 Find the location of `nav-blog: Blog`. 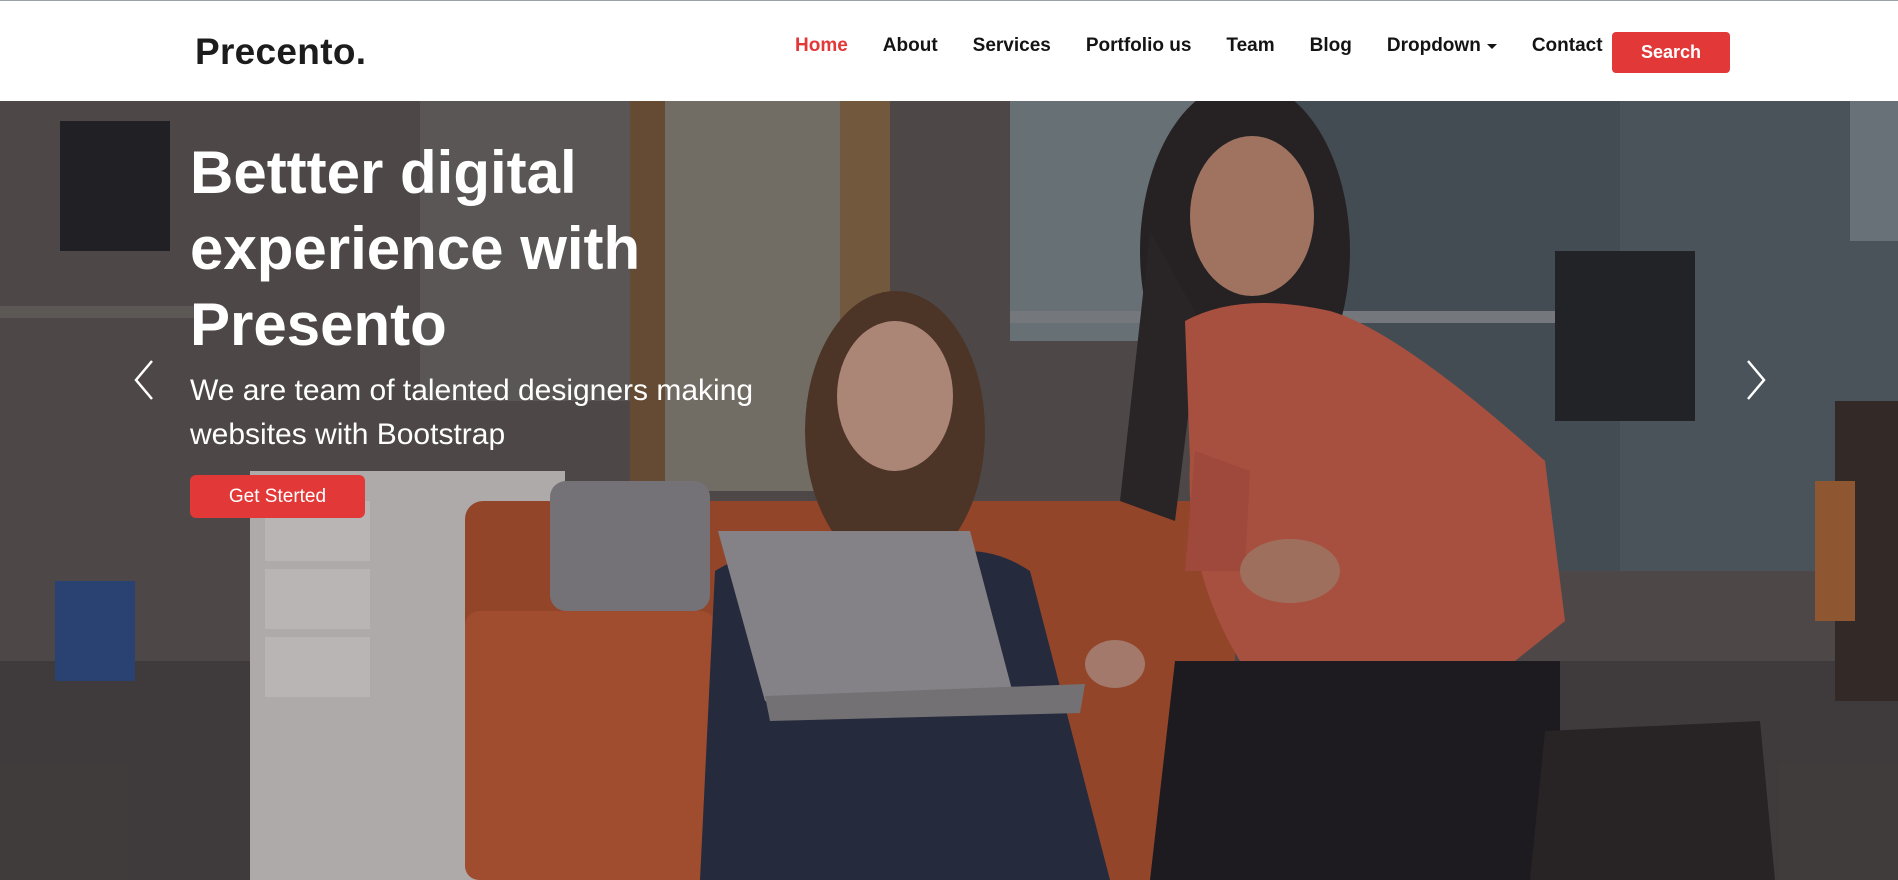

nav-blog: Blog is located at coordinates (1331, 46).